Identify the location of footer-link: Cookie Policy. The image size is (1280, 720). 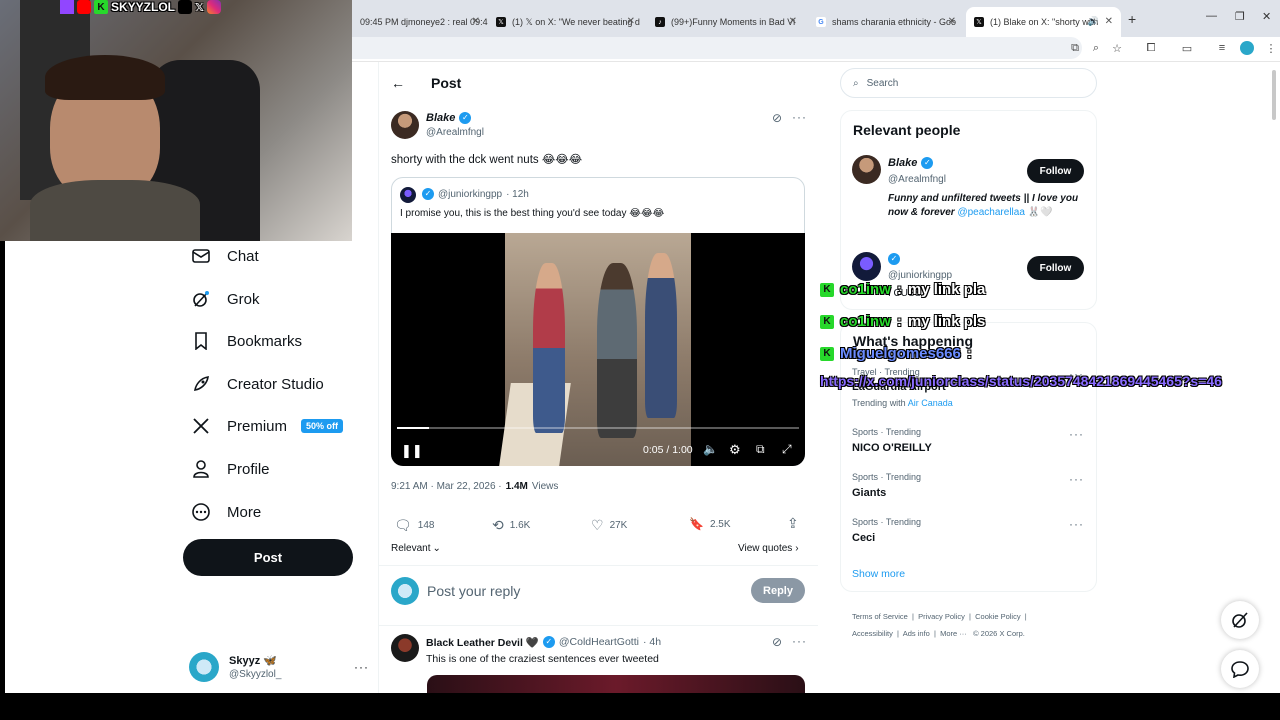
(997, 616).